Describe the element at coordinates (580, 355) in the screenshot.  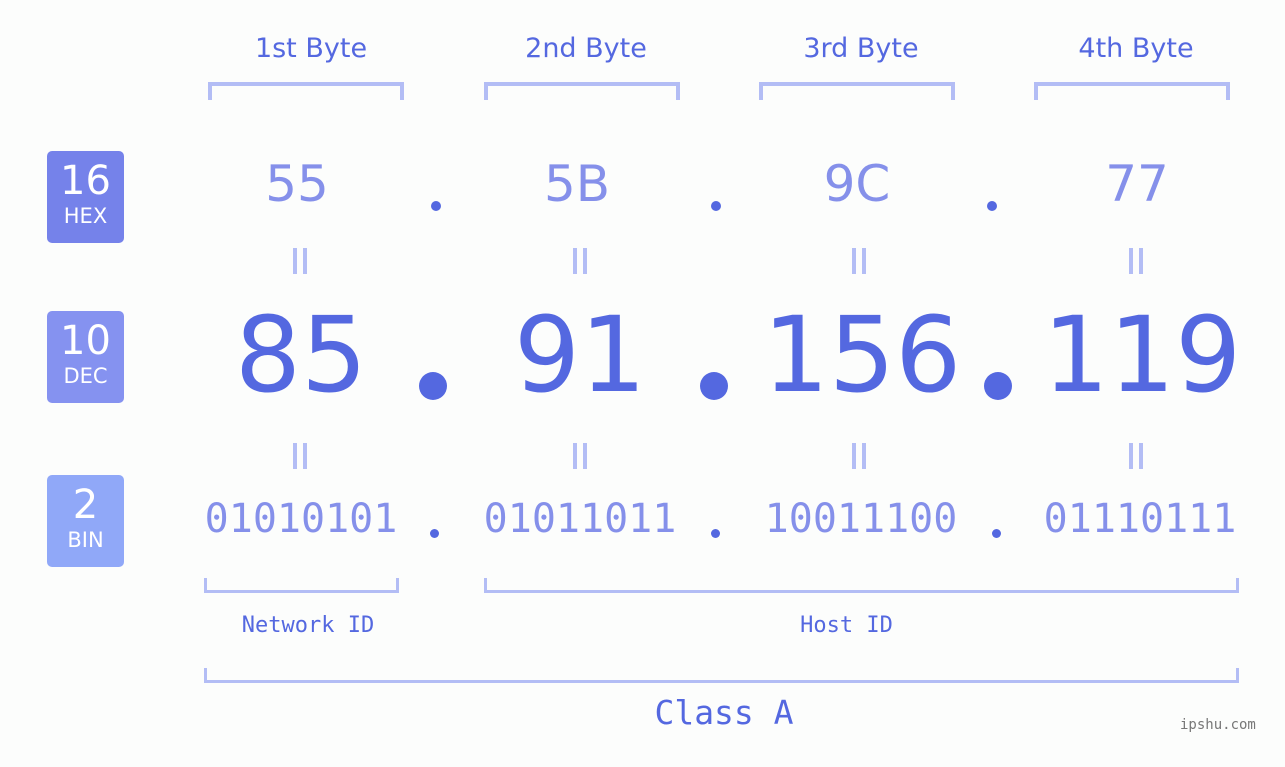
I see `dec-byte-2: 91` at that location.